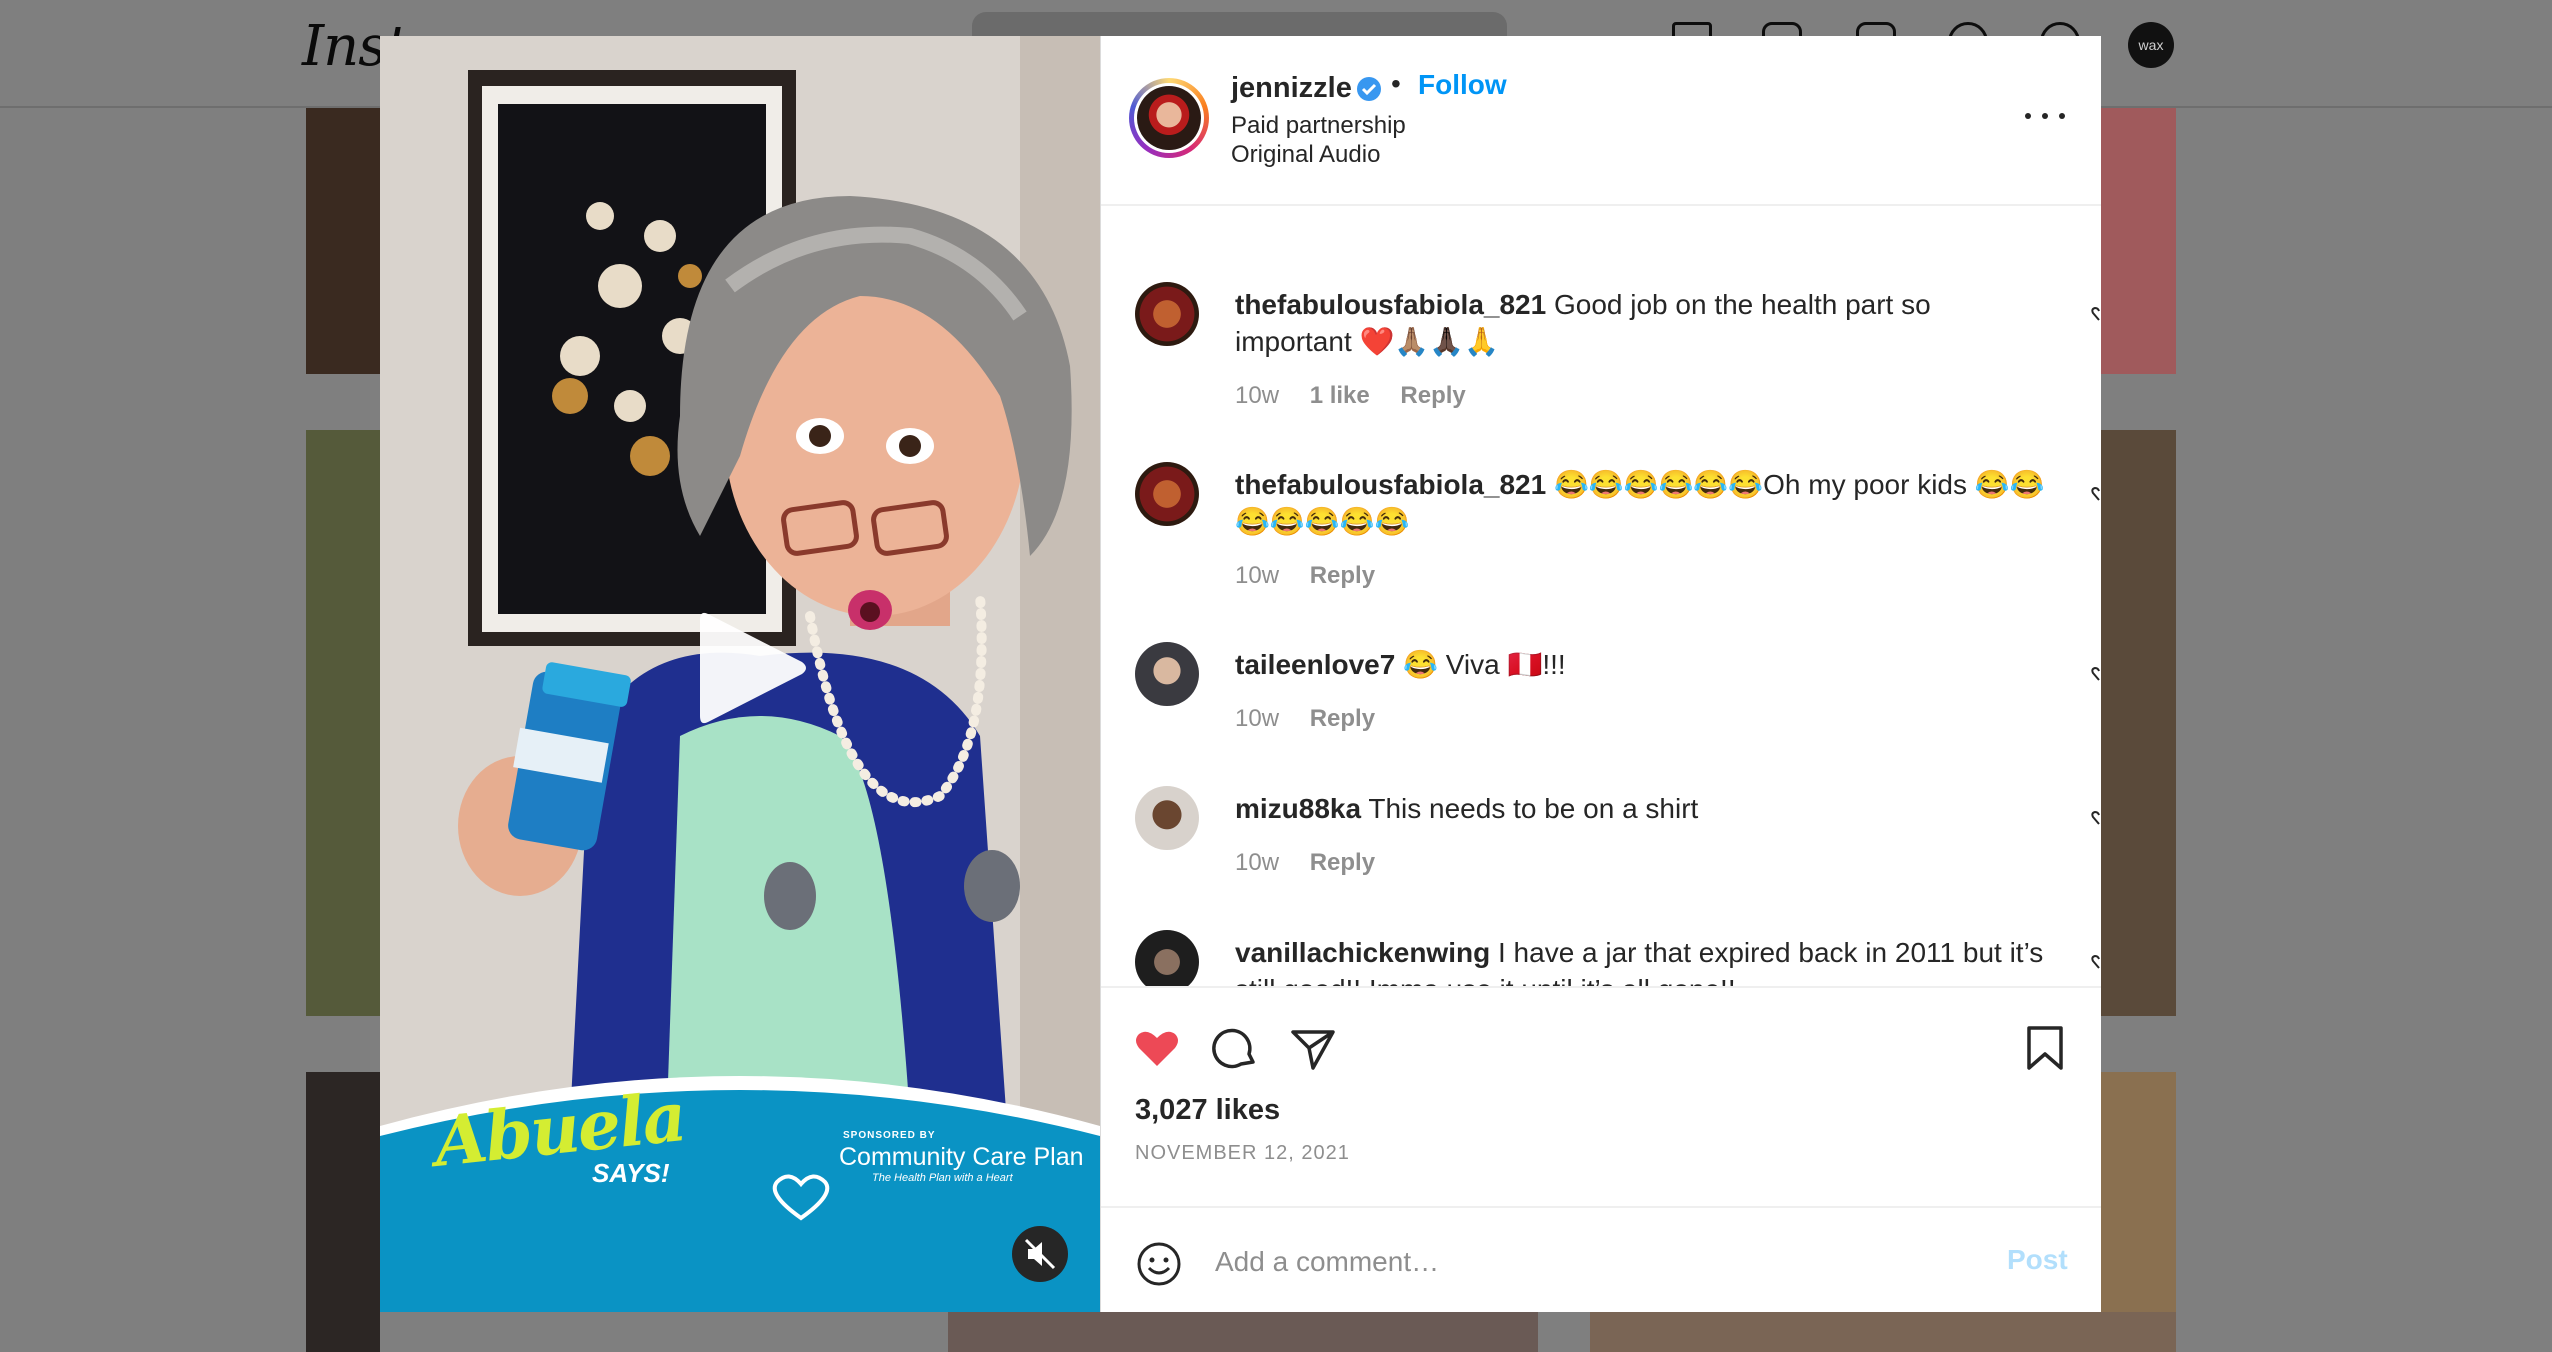 This screenshot has height=1352, width=2552. I want to click on comment-likes: 1 like, so click(1340, 395).